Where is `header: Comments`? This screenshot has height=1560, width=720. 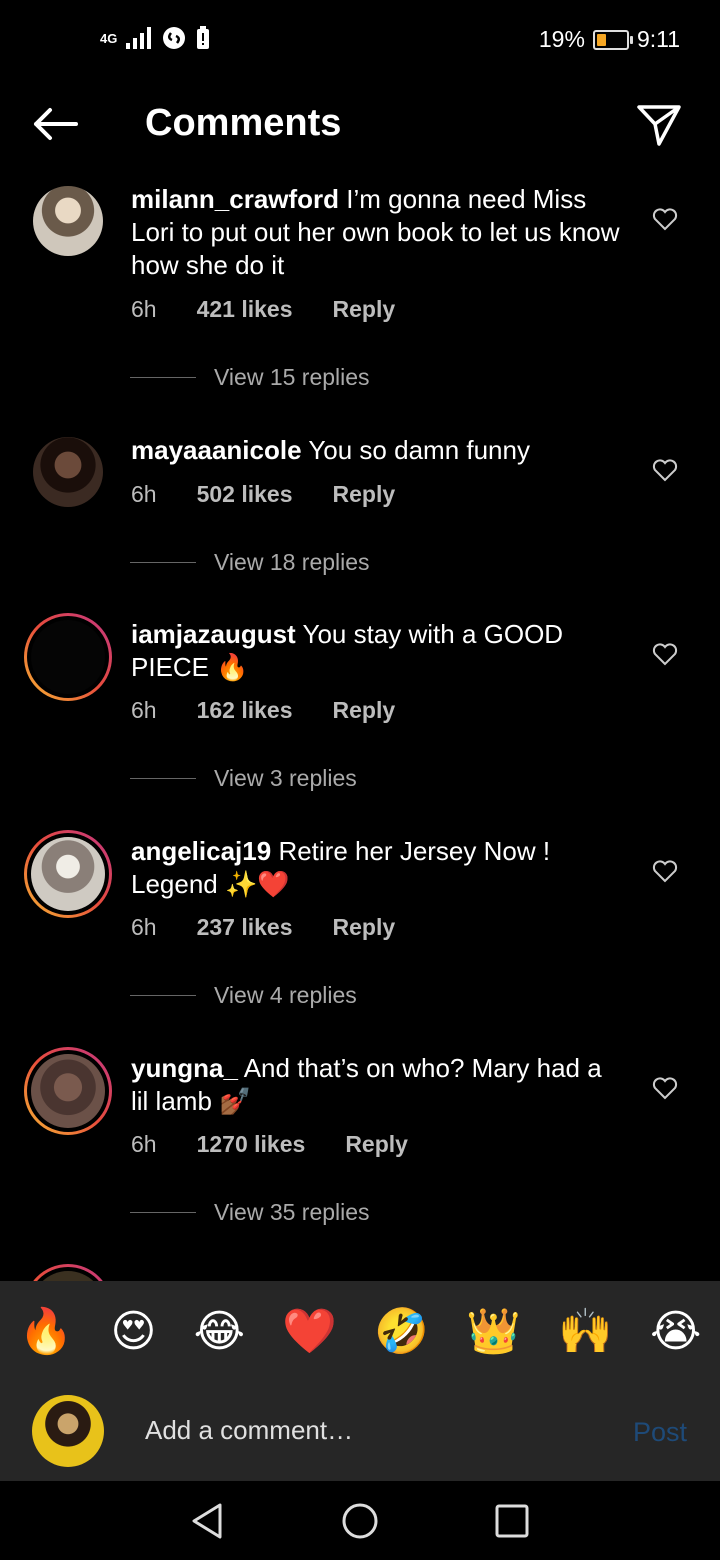
header: Comments is located at coordinates (360, 125).